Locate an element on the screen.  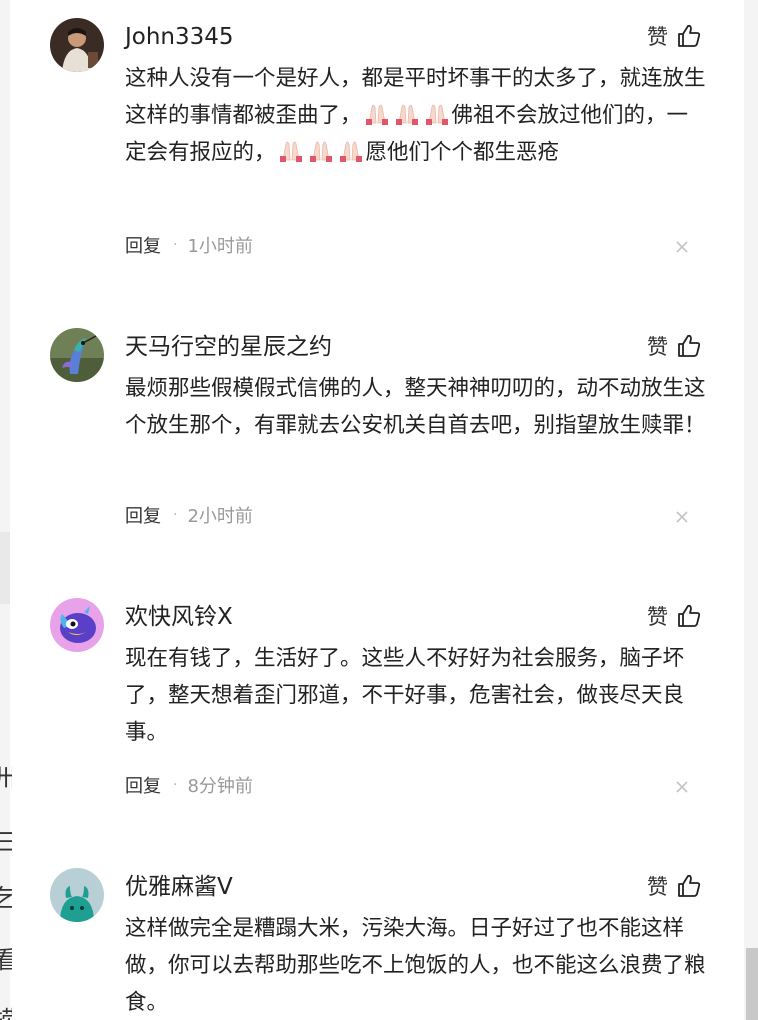
edge-glyph: 捞 is located at coordinates (6, 1010).